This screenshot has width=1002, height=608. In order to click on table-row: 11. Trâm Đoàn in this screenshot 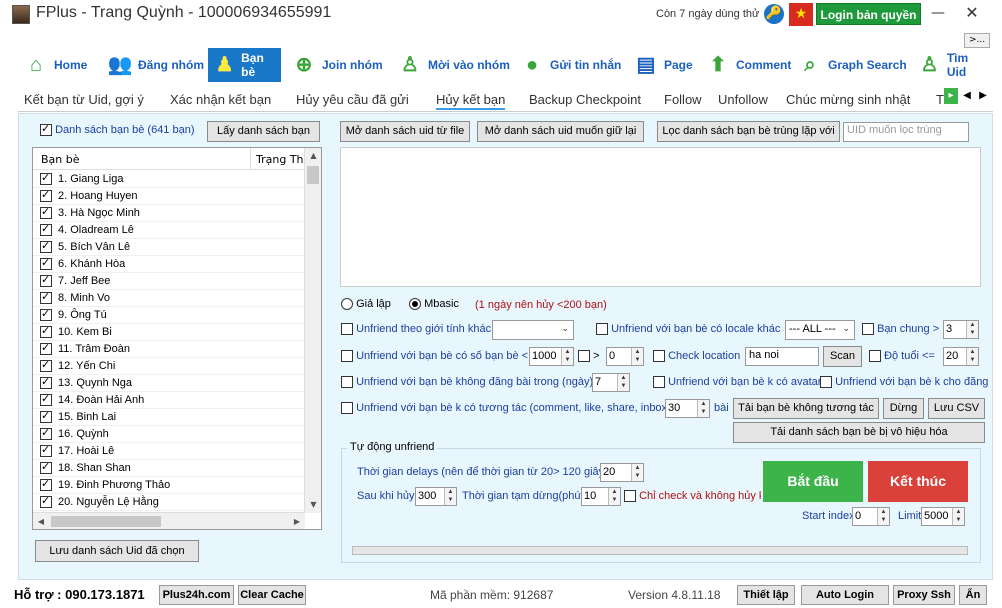, I will do `click(169, 349)`.